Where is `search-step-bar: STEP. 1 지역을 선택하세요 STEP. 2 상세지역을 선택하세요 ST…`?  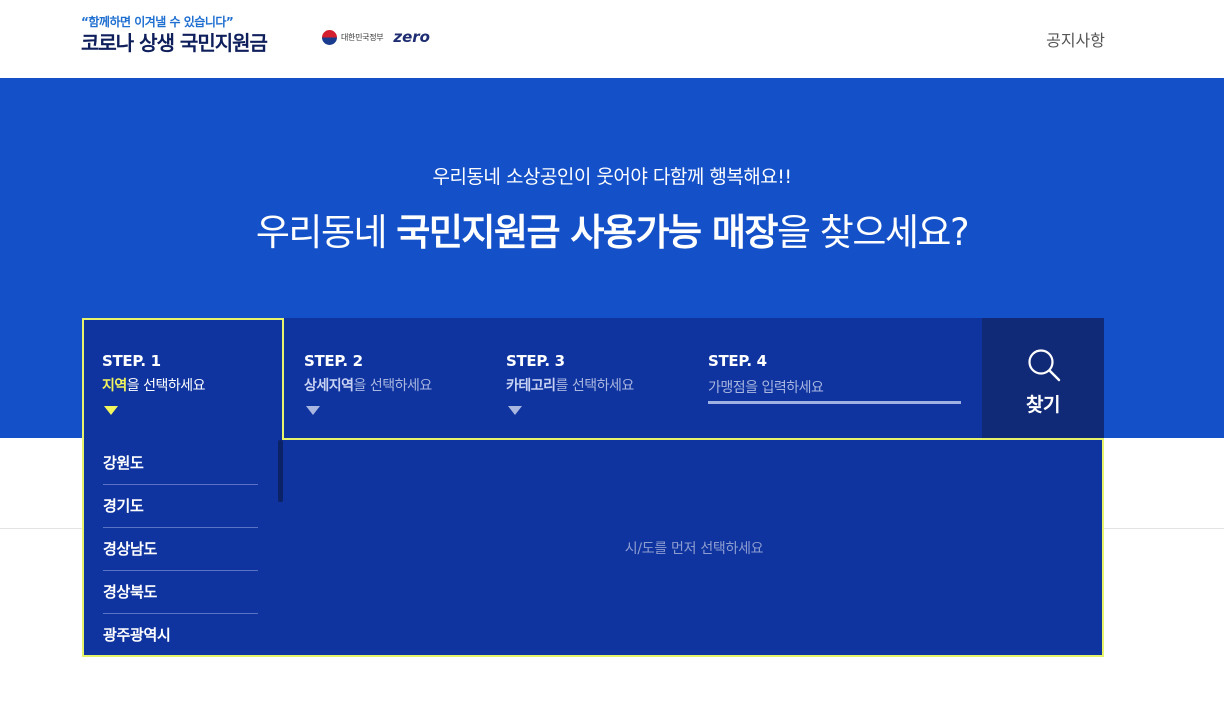 search-step-bar: STEP. 1 지역을 선택하세요 STEP. 2 상세지역을 선택하세요 ST… is located at coordinates (593, 379).